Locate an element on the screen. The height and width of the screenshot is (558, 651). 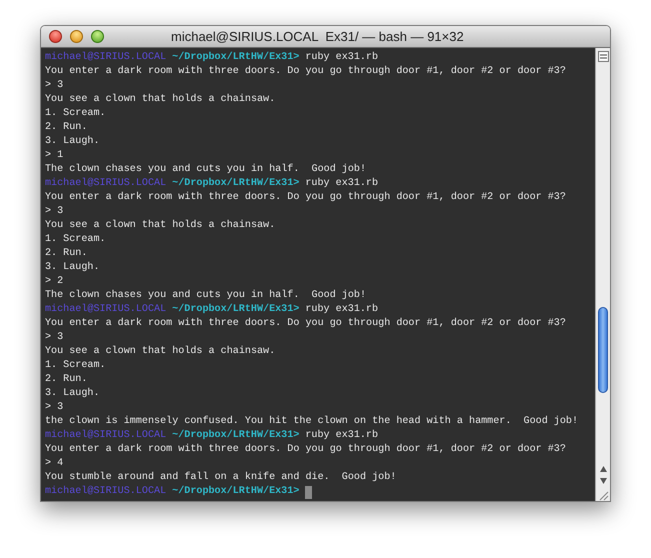
output-text: > 4 is located at coordinates (54, 464).